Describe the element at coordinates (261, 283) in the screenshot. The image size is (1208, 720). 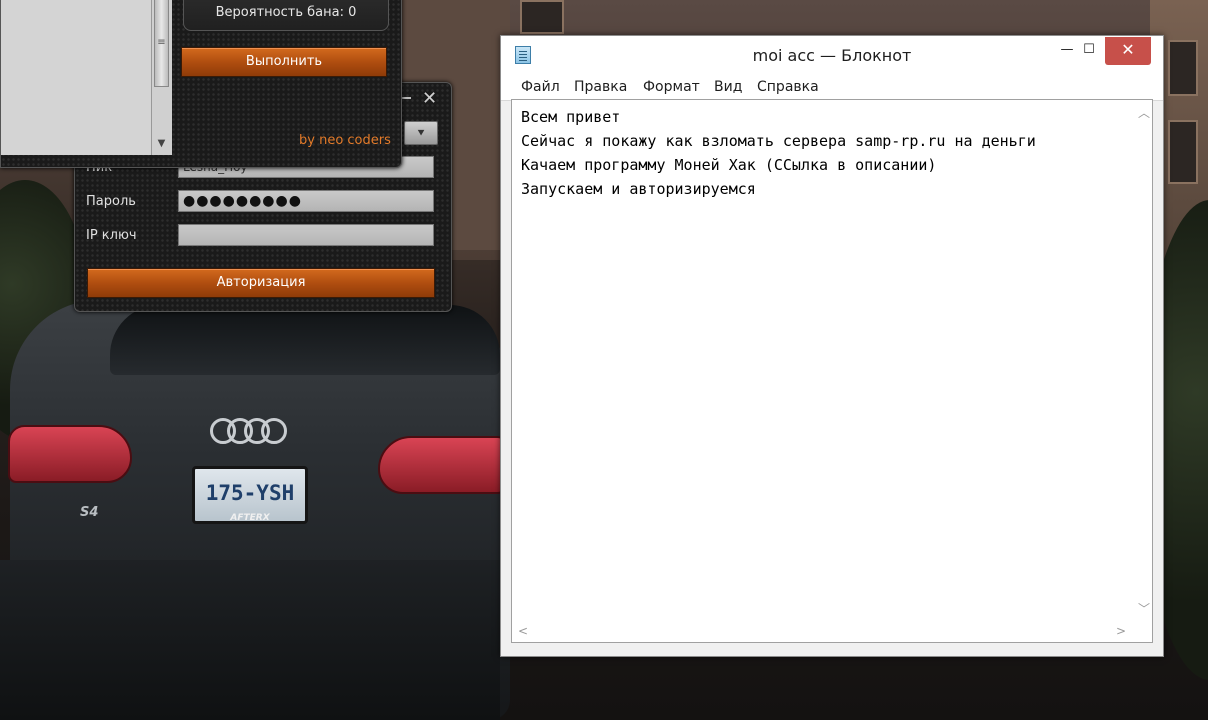
I see `authorize-button: Авторизация` at that location.